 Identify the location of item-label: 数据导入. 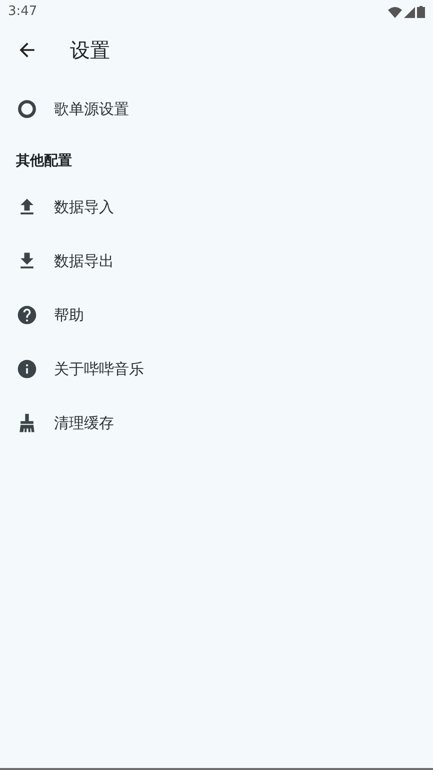
(84, 207).